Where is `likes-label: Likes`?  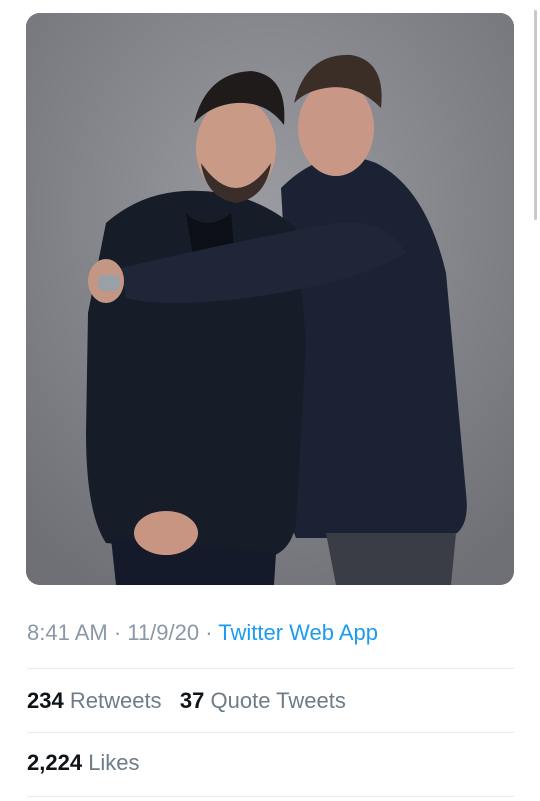
likes-label: Likes is located at coordinates (114, 762).